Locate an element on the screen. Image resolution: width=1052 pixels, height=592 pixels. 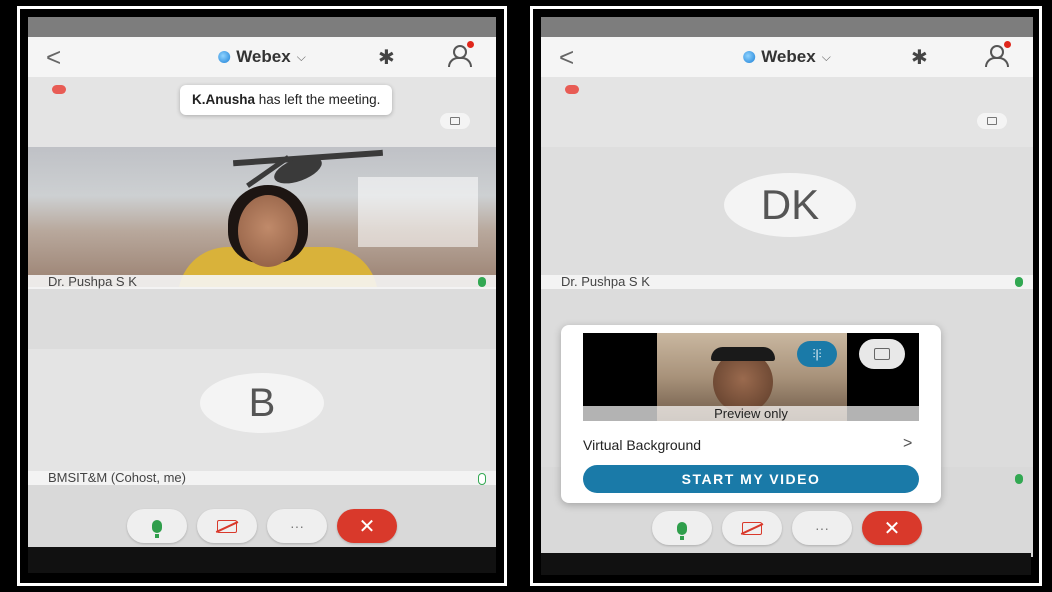
camera-switch-button is located at coordinates (882, 354).